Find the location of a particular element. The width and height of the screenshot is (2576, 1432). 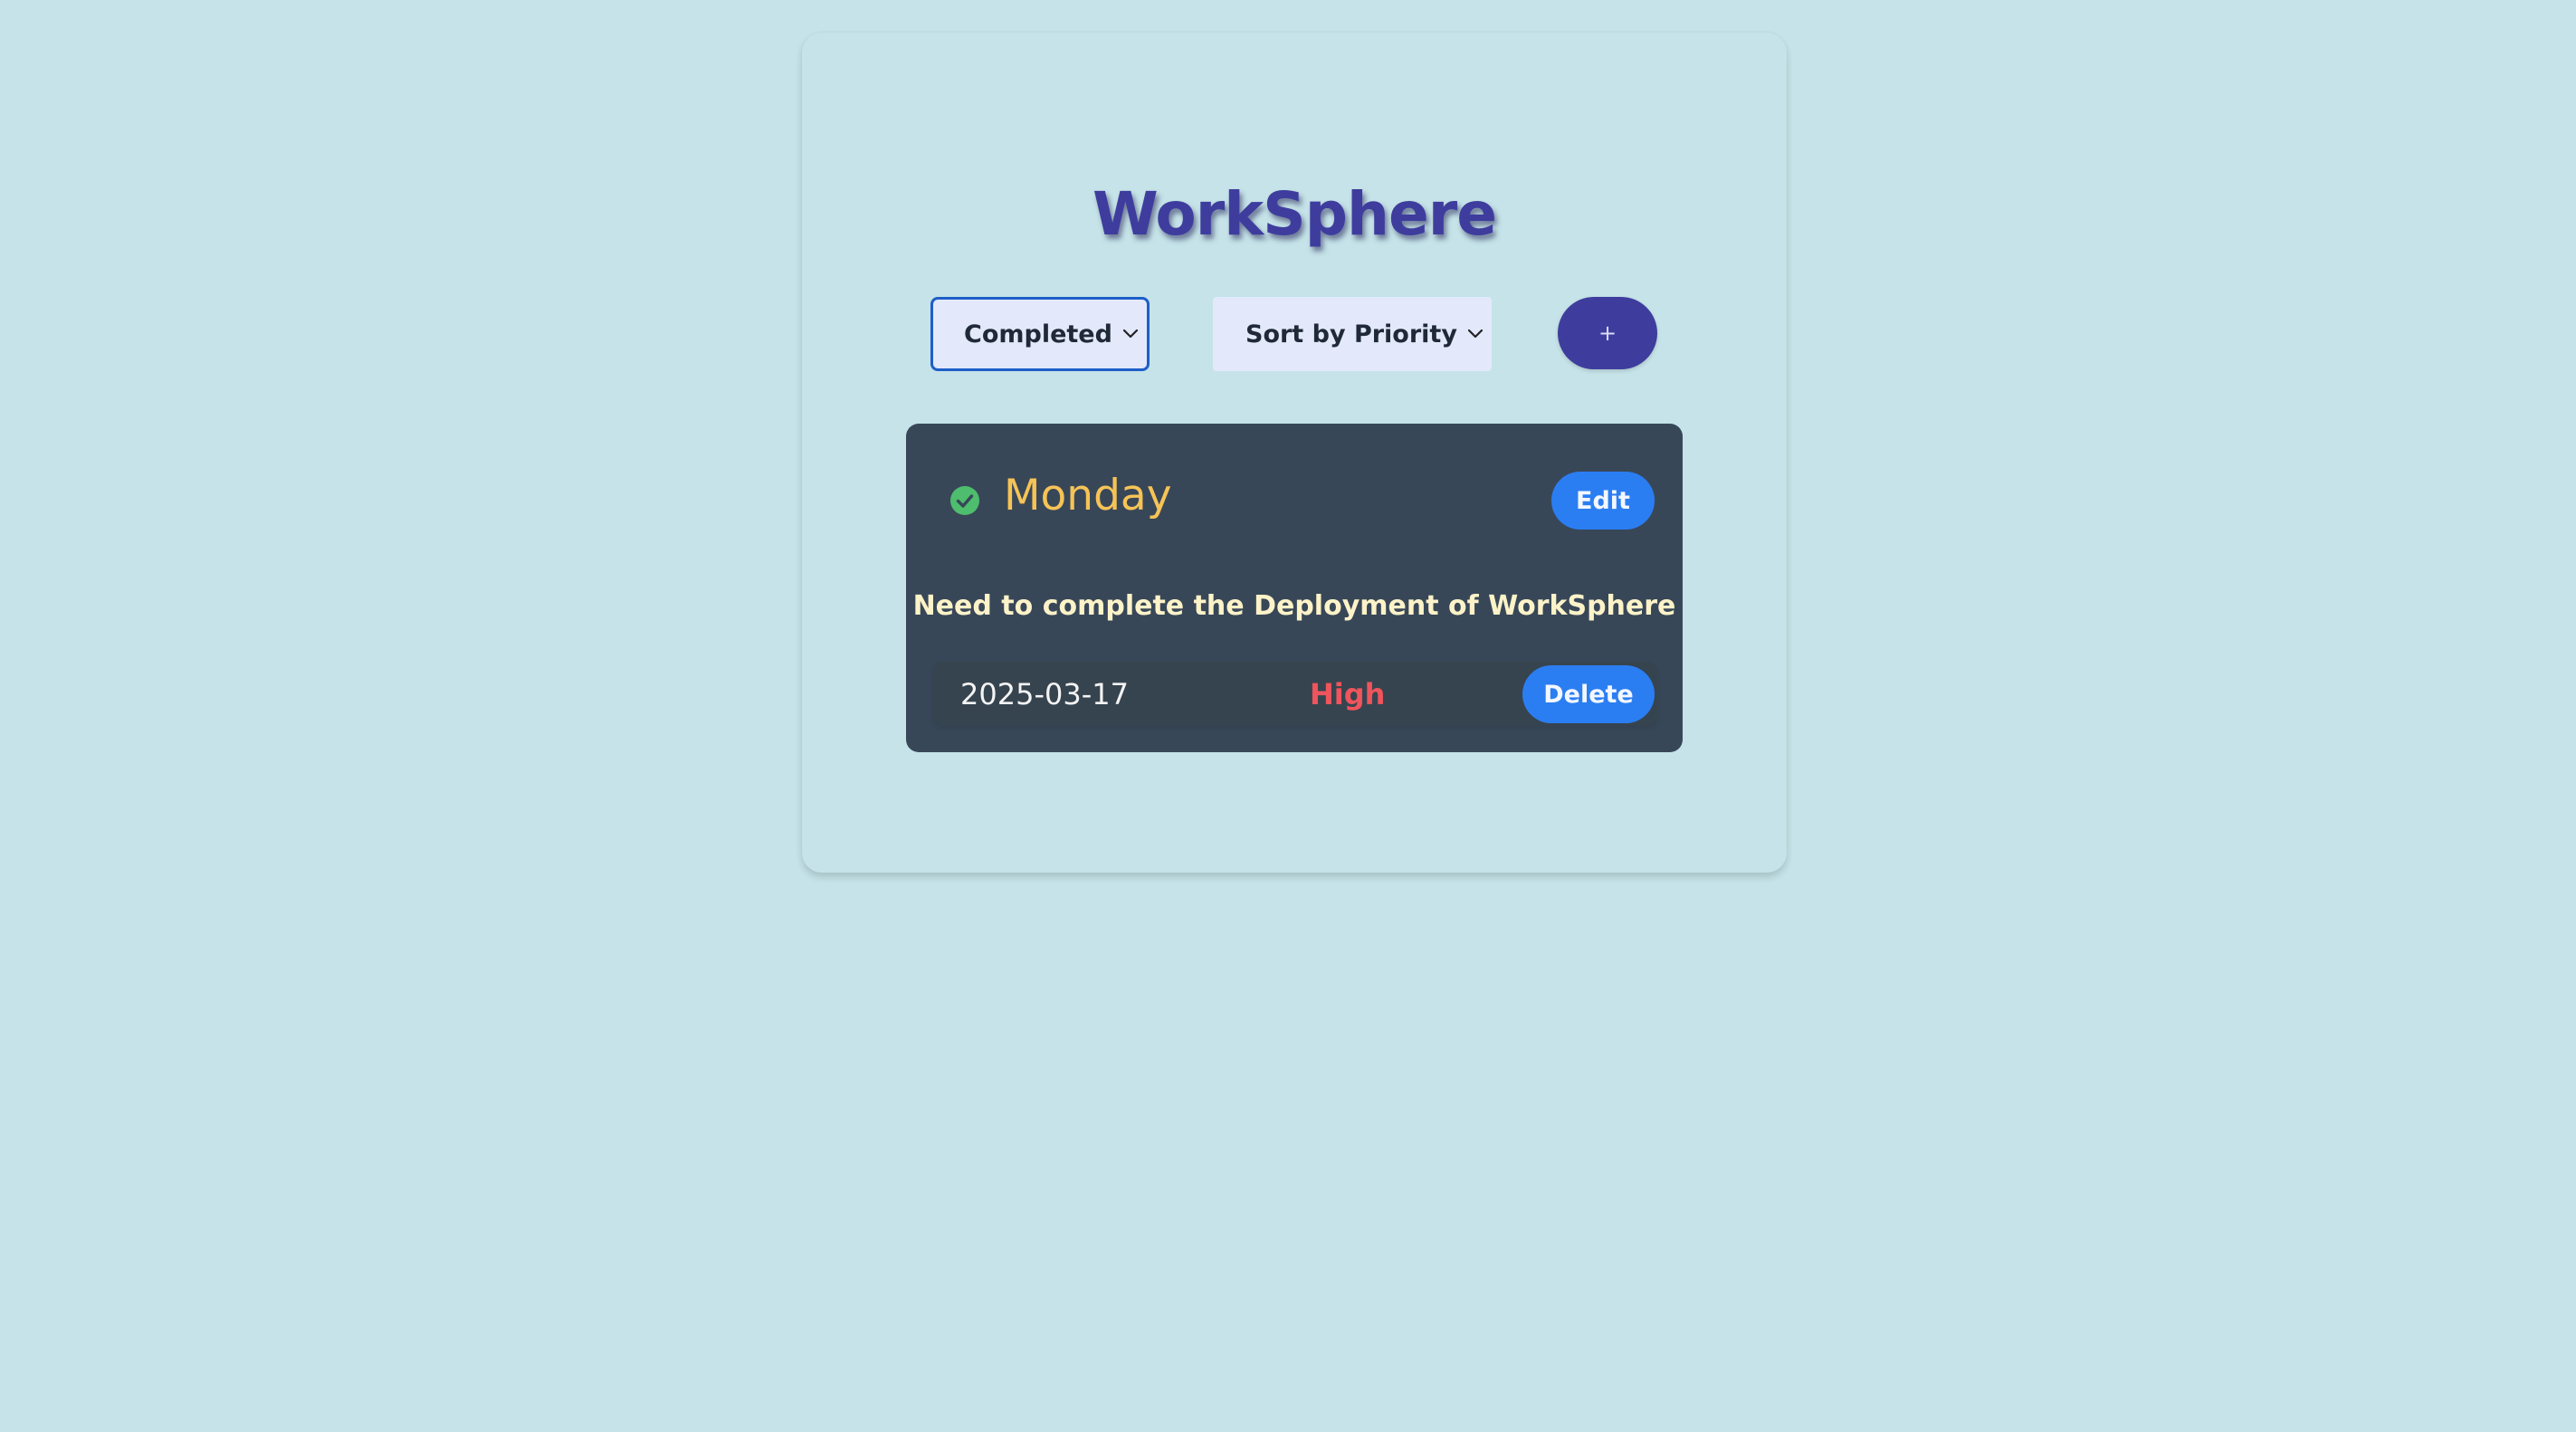

sort-select: Sort by Priority is located at coordinates (1352, 334).